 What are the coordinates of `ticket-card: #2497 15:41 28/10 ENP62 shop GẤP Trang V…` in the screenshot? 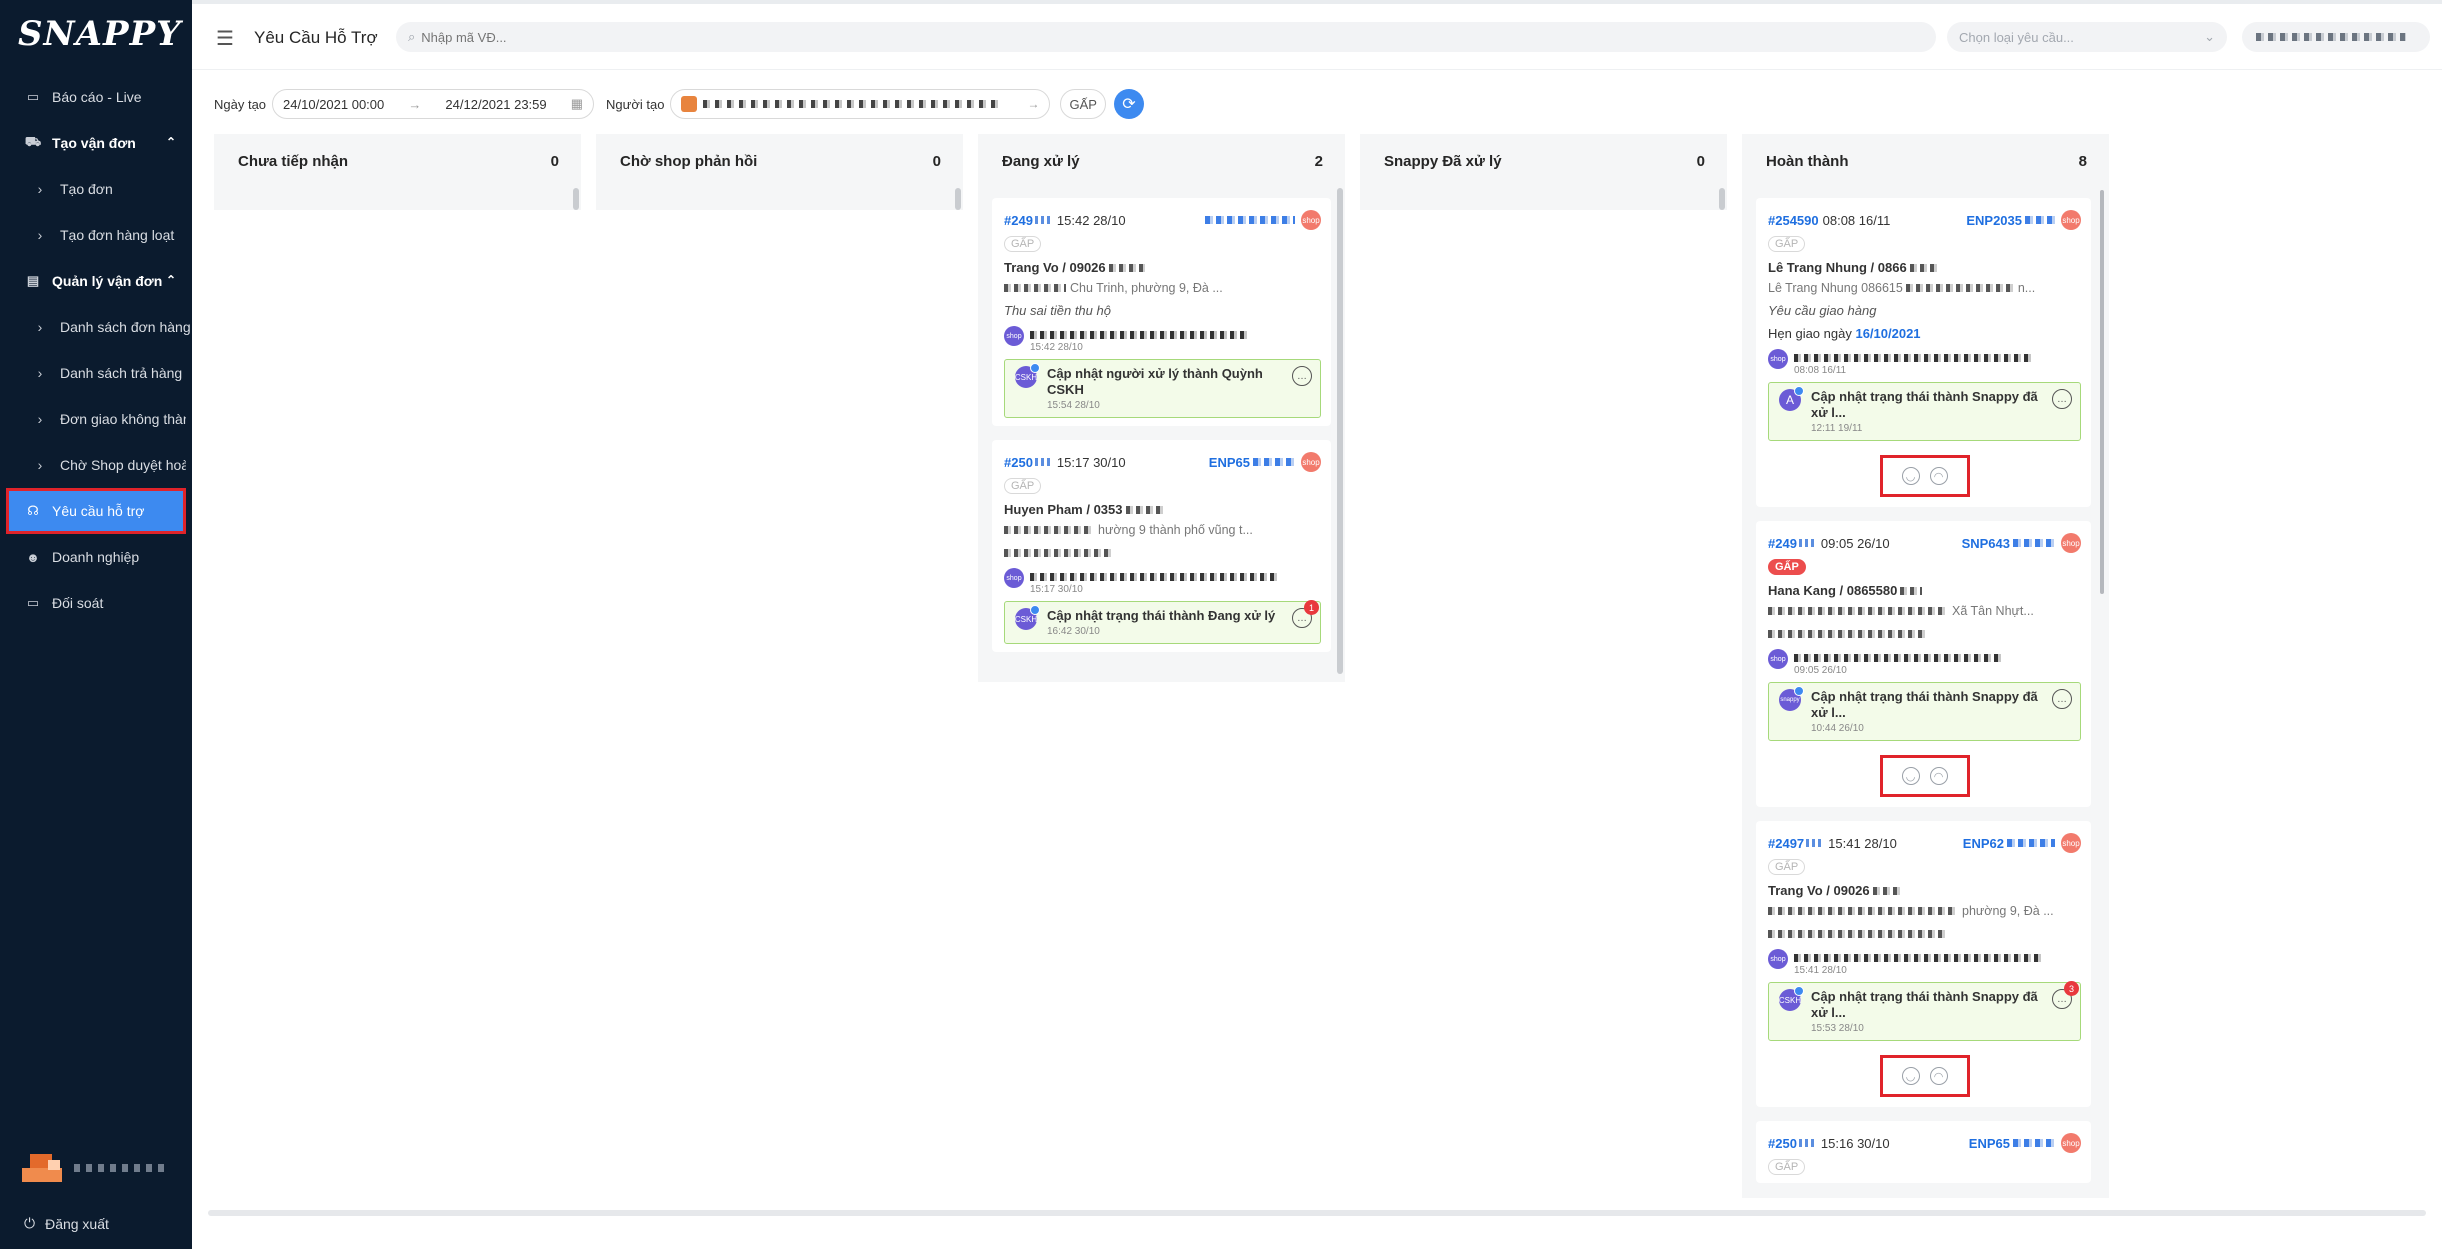 It's located at (1923, 964).